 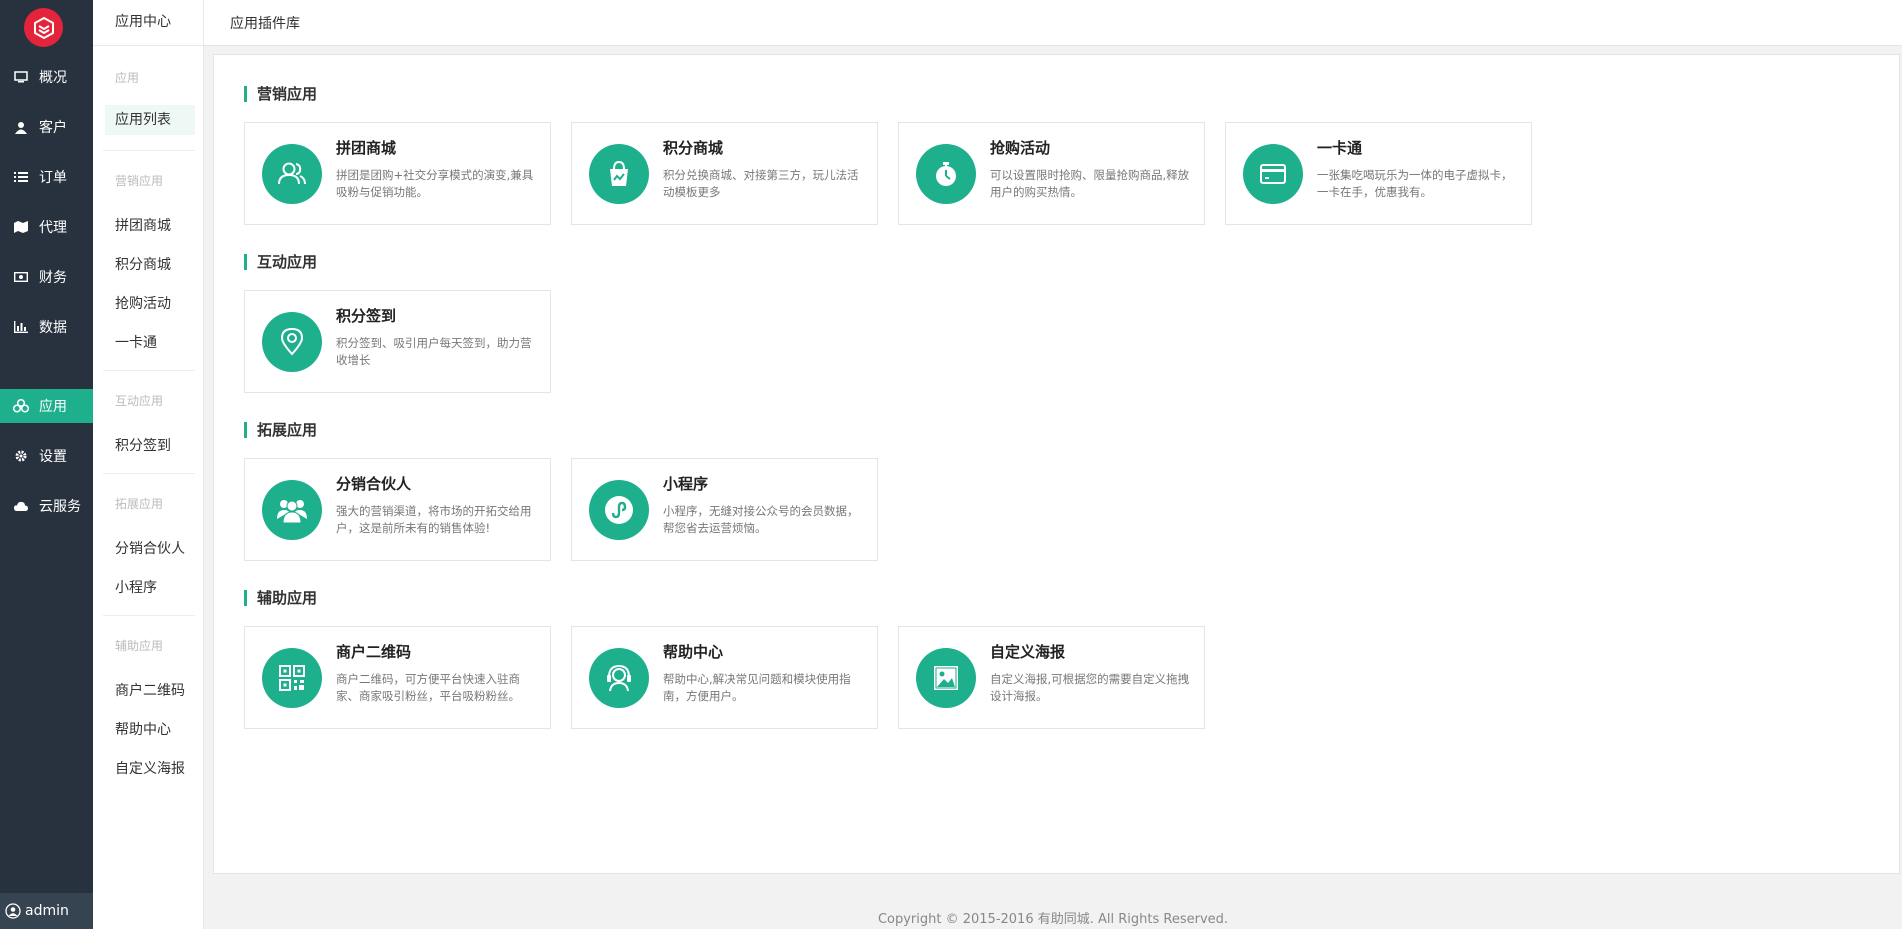 I want to click on sidebar-item-agents: 代理, so click(x=46, y=227).